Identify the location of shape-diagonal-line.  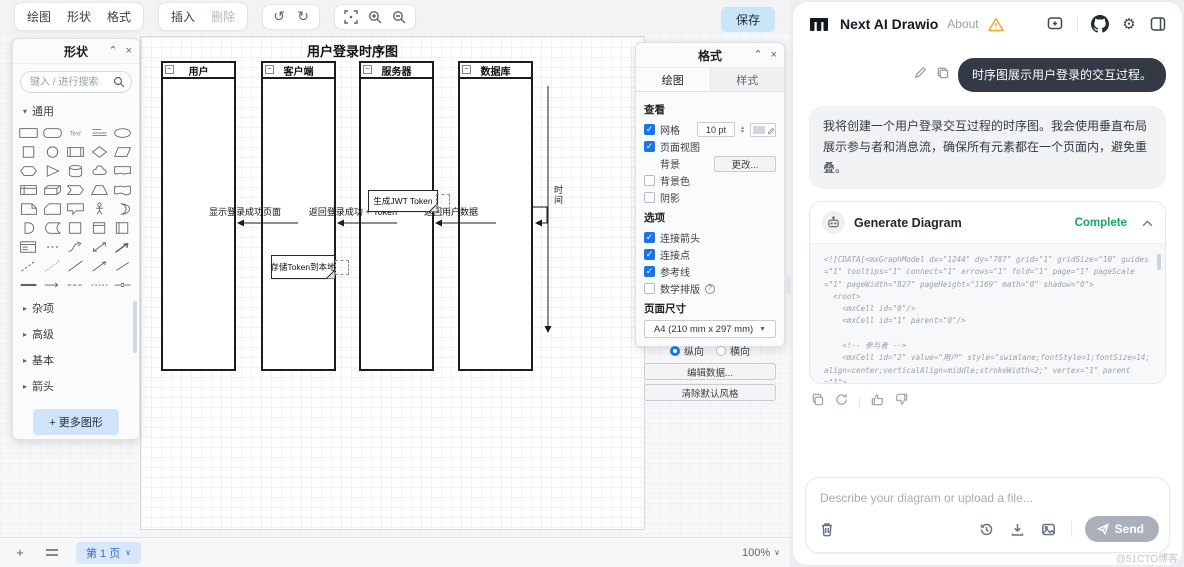
(75, 266).